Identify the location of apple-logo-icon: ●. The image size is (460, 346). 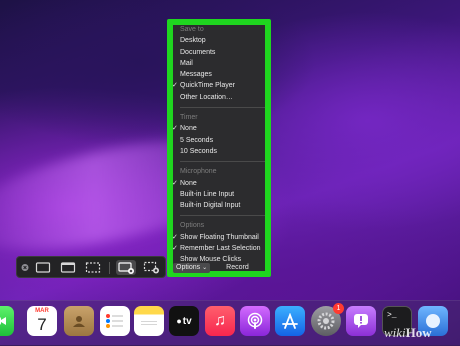
(179, 321).